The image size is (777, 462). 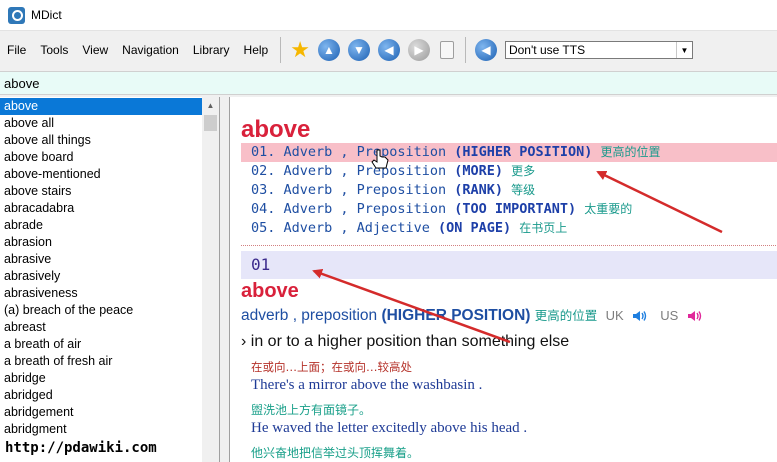 What do you see at coordinates (566, 315) in the screenshot?
I see `section-chinese: 更高的位置` at bounding box center [566, 315].